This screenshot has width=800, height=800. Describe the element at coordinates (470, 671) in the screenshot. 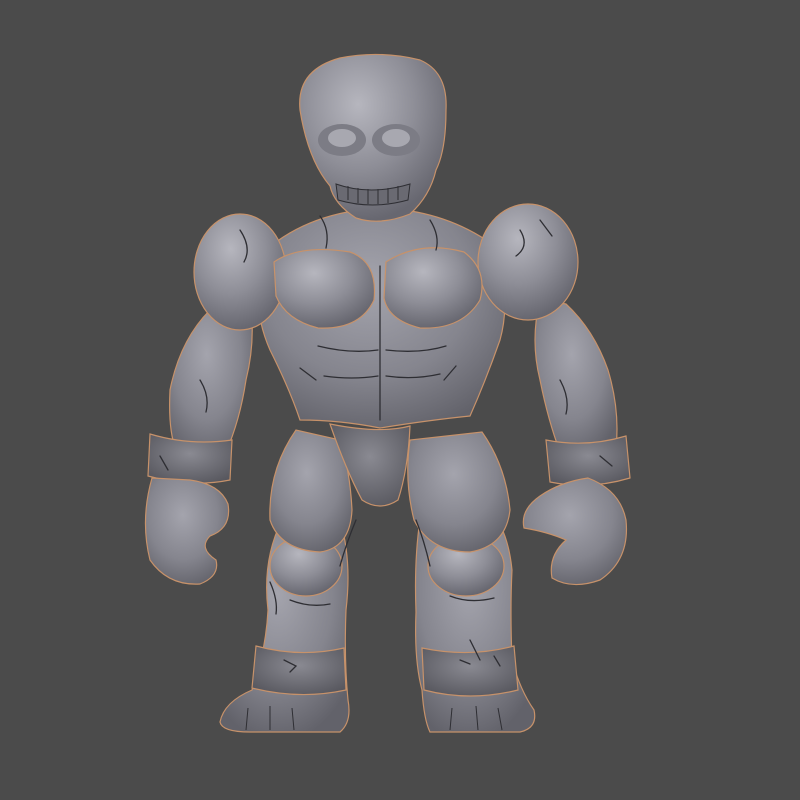

I see `right-ankle-band` at that location.